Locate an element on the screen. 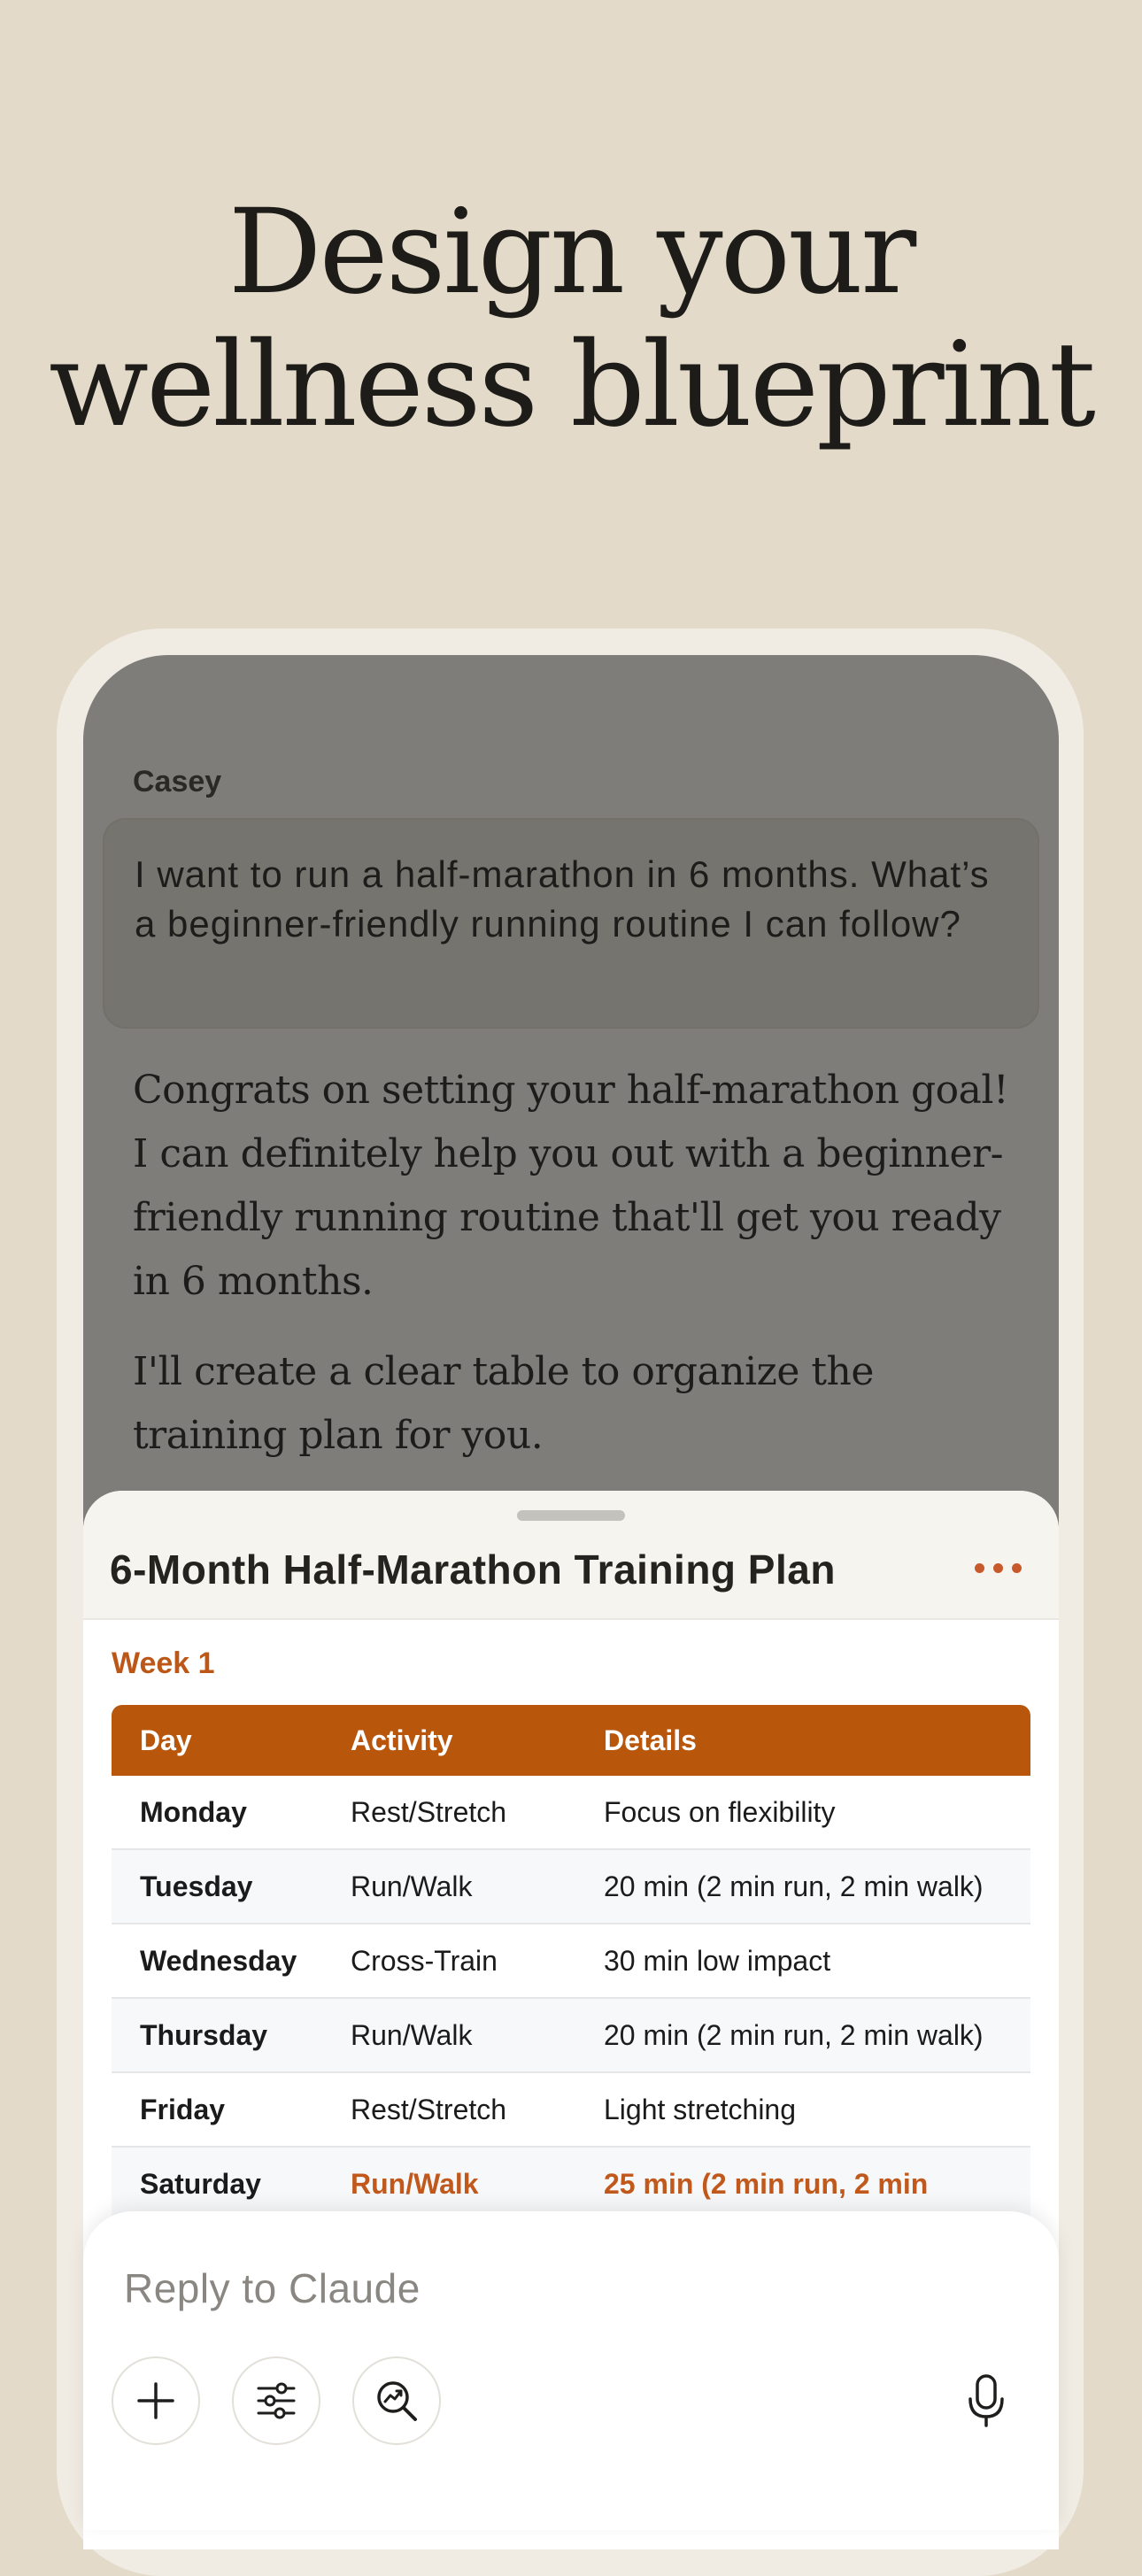  headline-line-1: Design your is located at coordinates (572, 252).